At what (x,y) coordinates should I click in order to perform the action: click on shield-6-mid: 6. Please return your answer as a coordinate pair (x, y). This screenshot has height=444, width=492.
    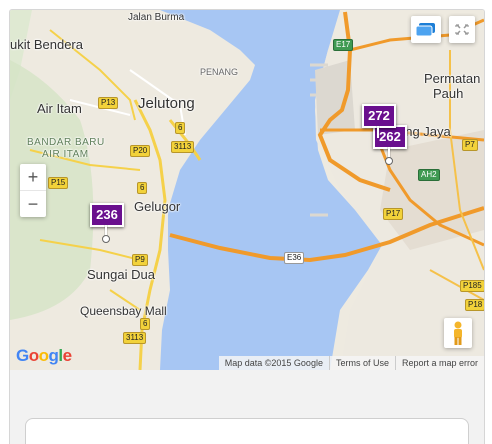
    Looking at the image, I should click on (142, 188).